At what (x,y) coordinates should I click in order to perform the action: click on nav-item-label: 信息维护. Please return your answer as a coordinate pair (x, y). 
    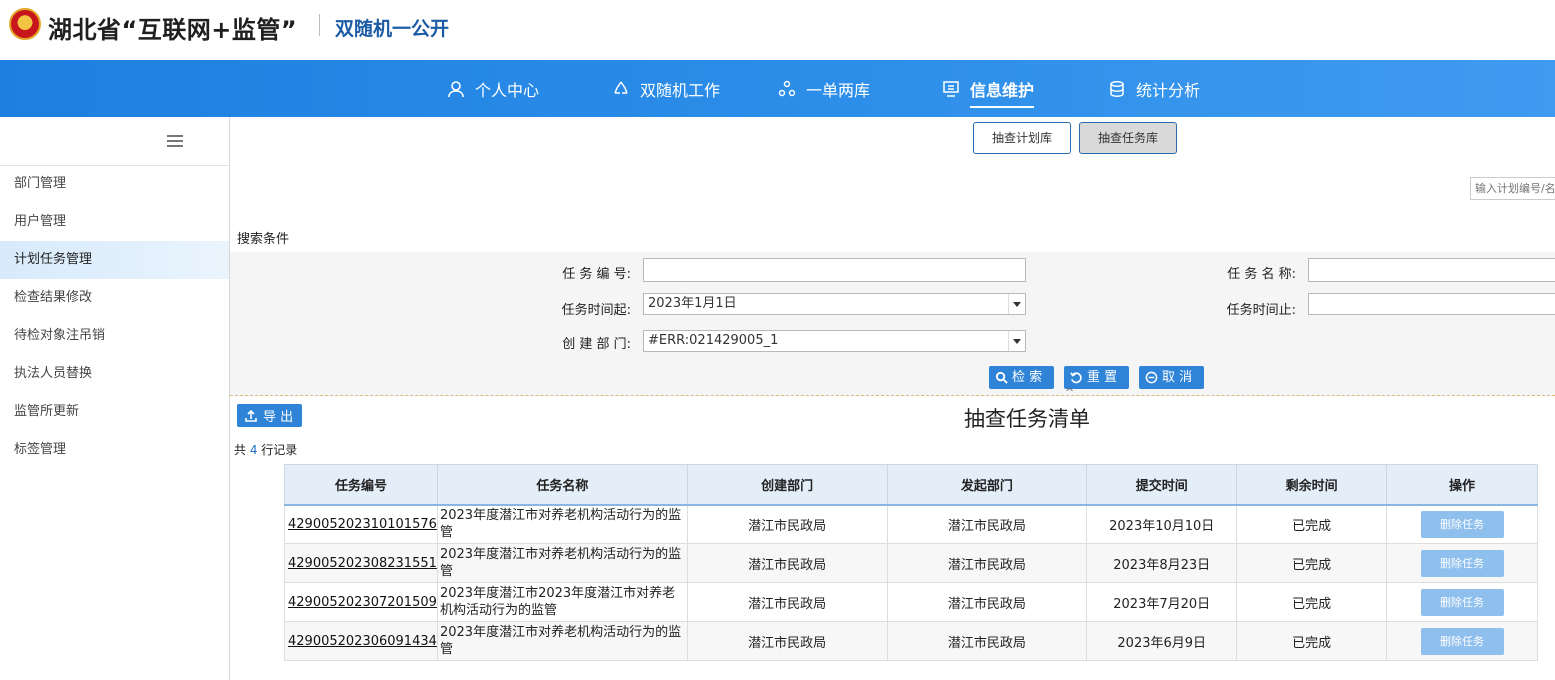
    Looking at the image, I should click on (1002, 90).